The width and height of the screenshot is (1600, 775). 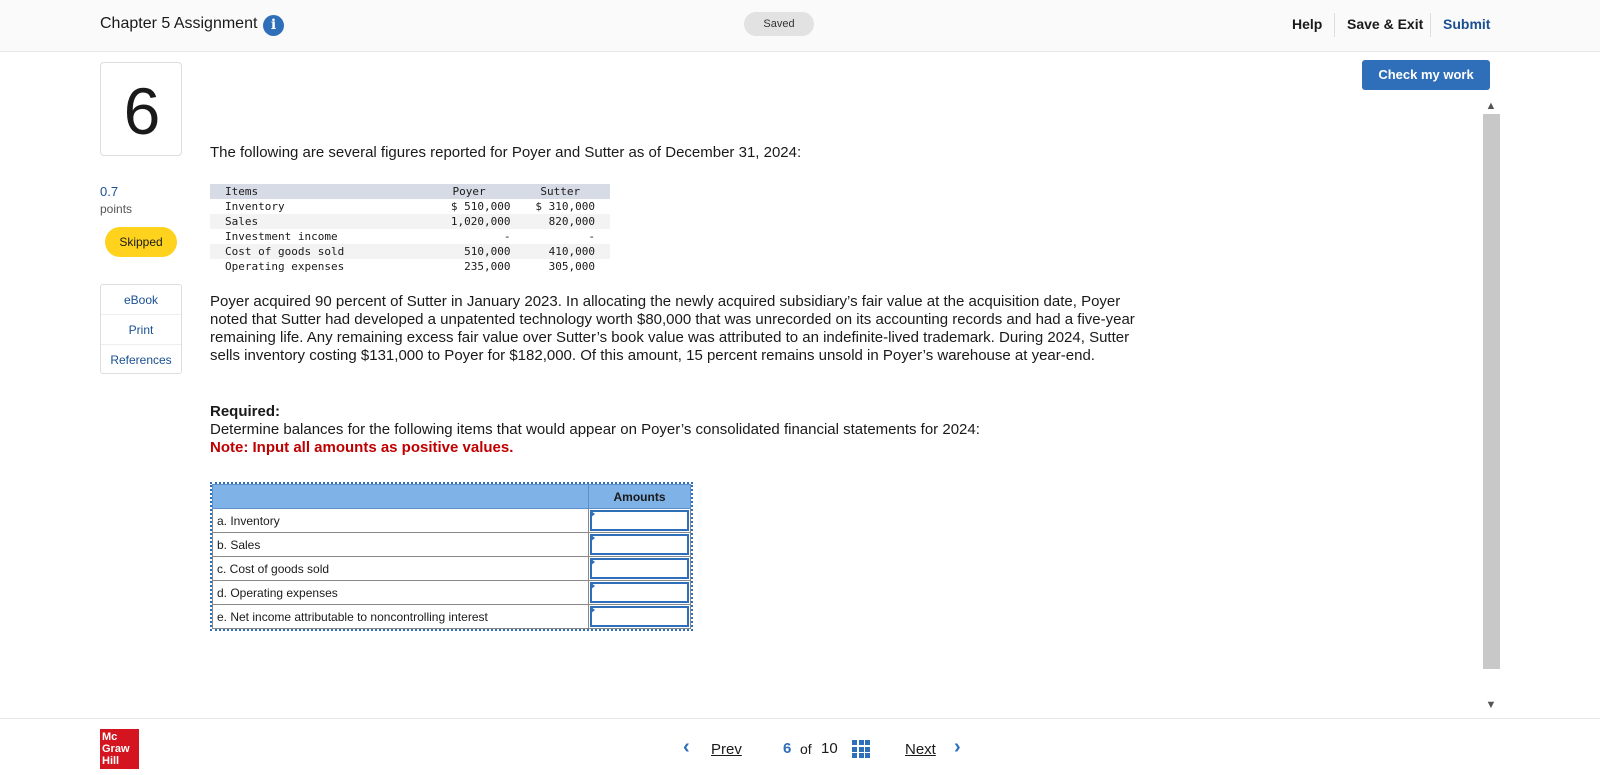 What do you see at coordinates (779, 24) in the screenshot?
I see `saved-status-badge: Saved` at bounding box center [779, 24].